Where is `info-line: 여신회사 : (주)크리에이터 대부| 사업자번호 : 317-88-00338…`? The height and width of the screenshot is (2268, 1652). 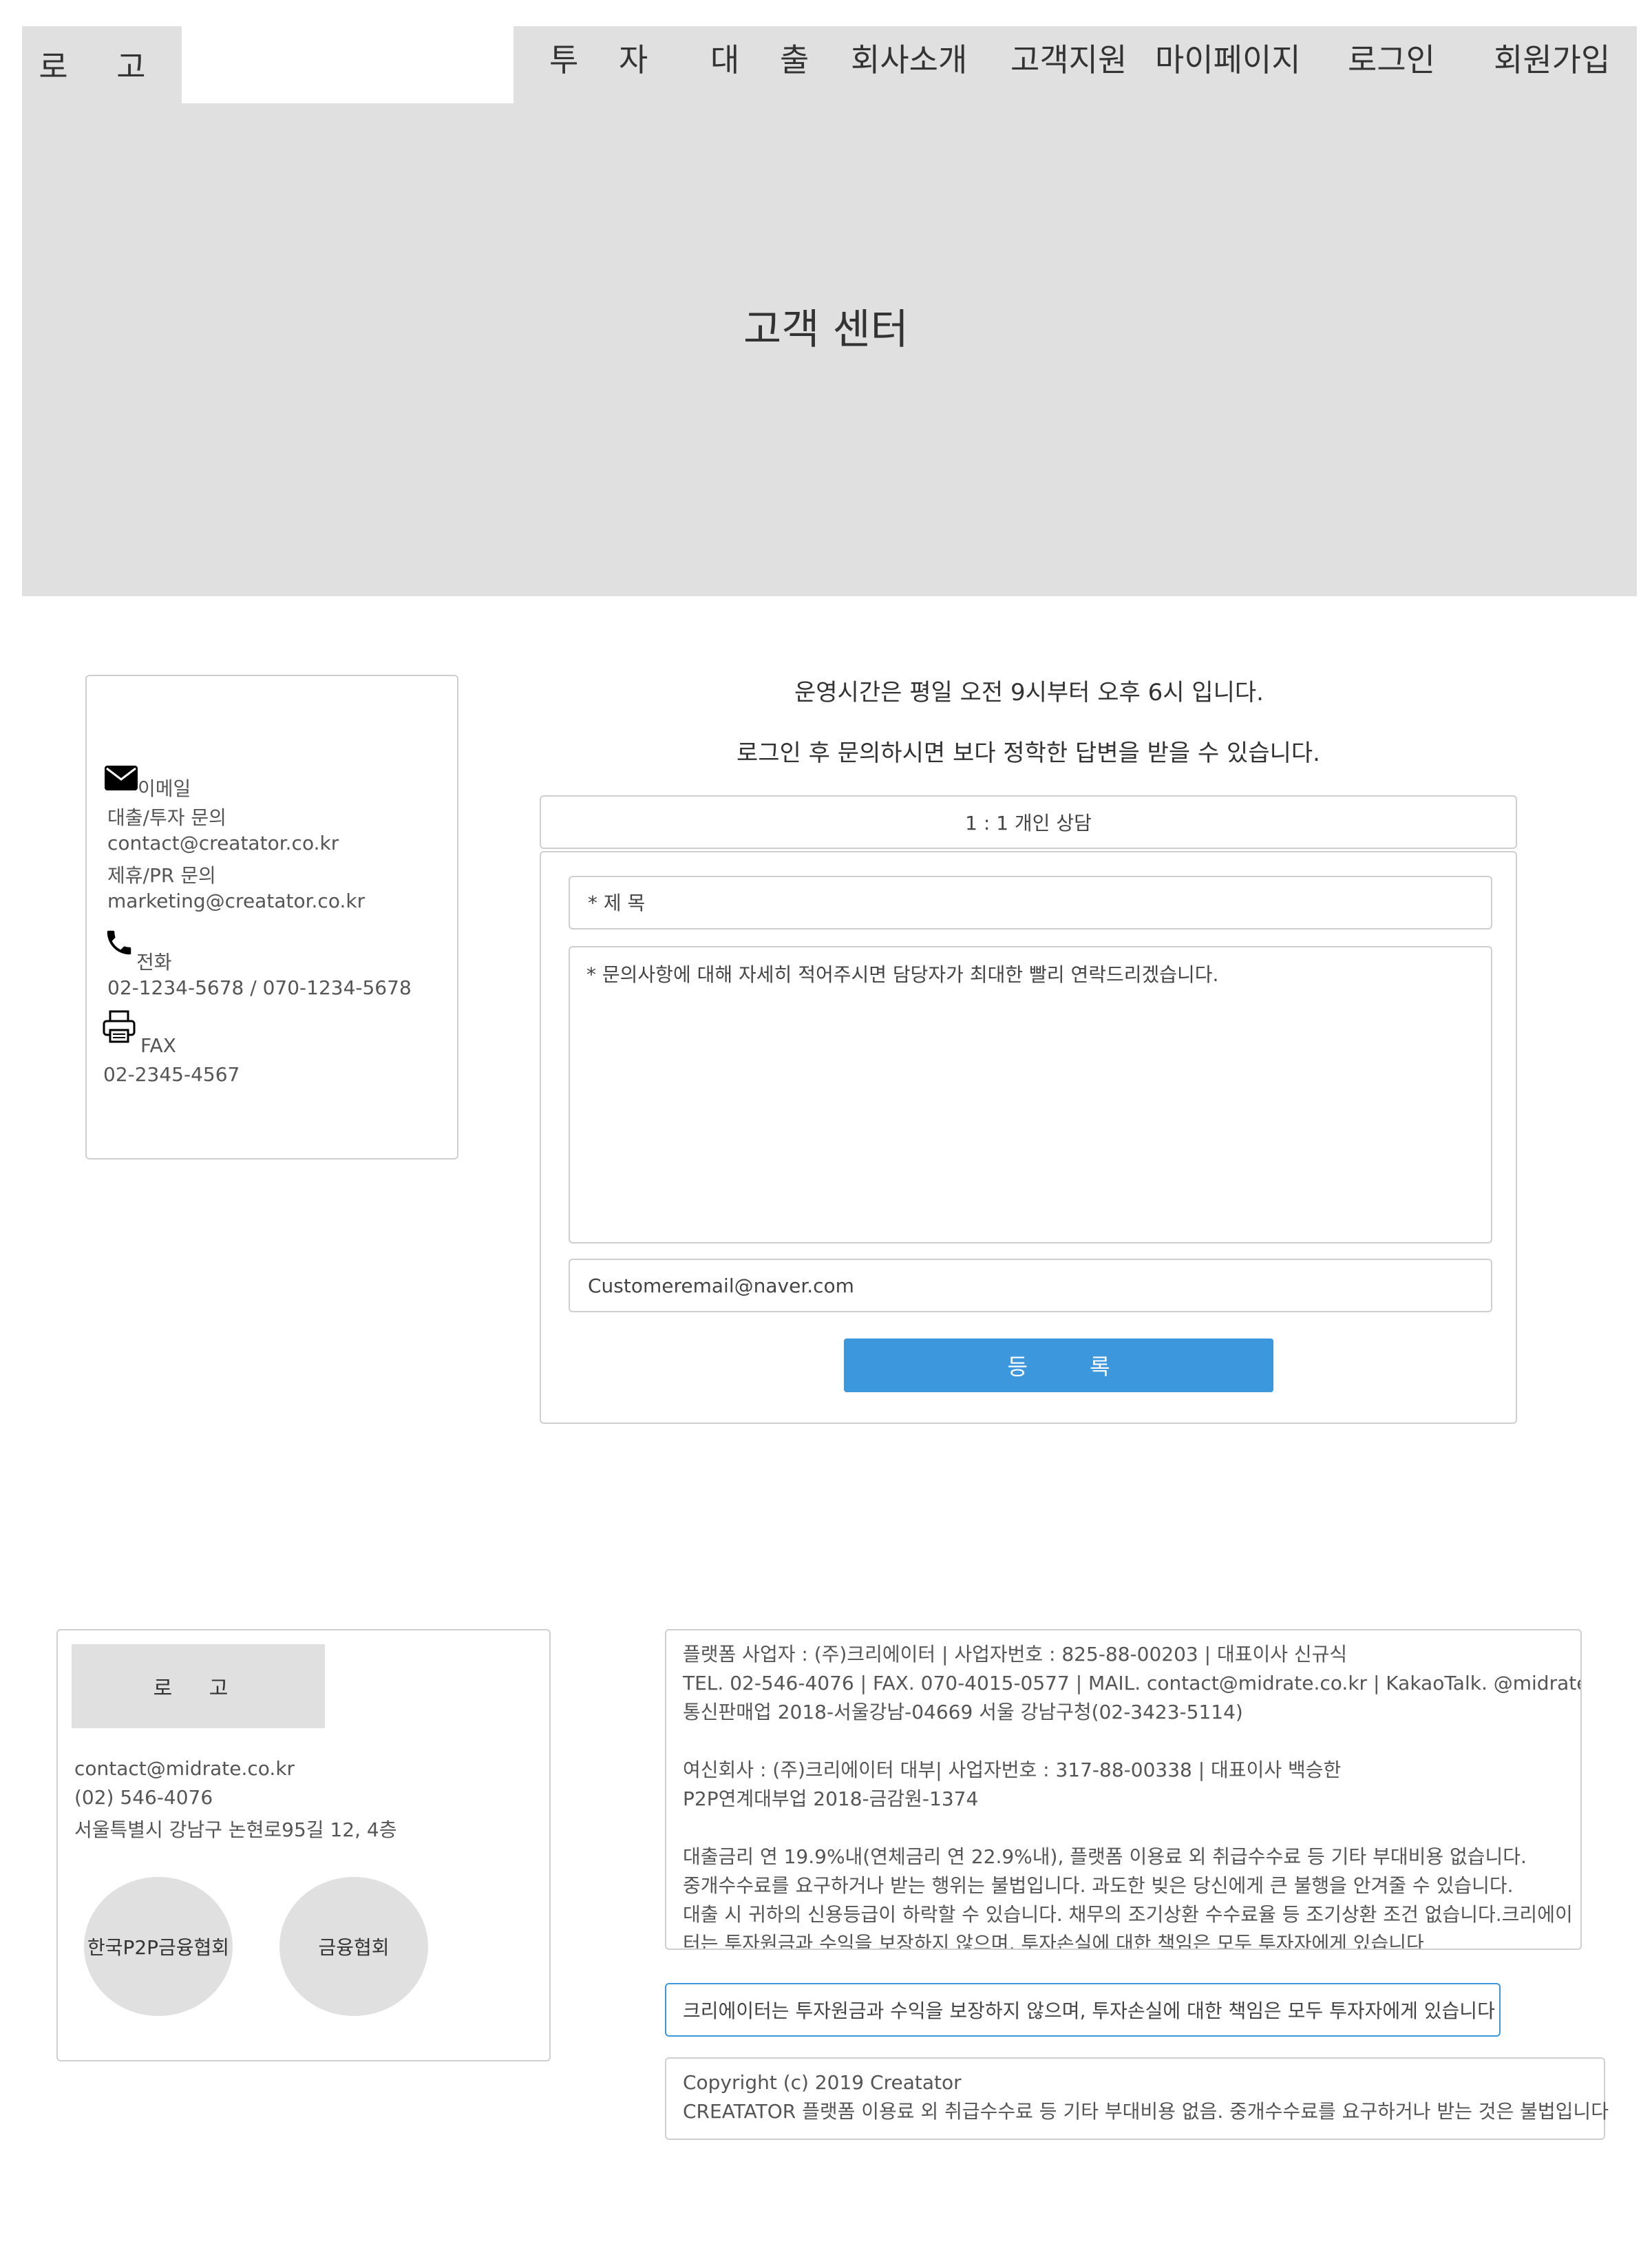 info-line: 여신회사 : (주)크리에이터 대부| 사업자번호 : 317-88-00338… is located at coordinates (1012, 1769).